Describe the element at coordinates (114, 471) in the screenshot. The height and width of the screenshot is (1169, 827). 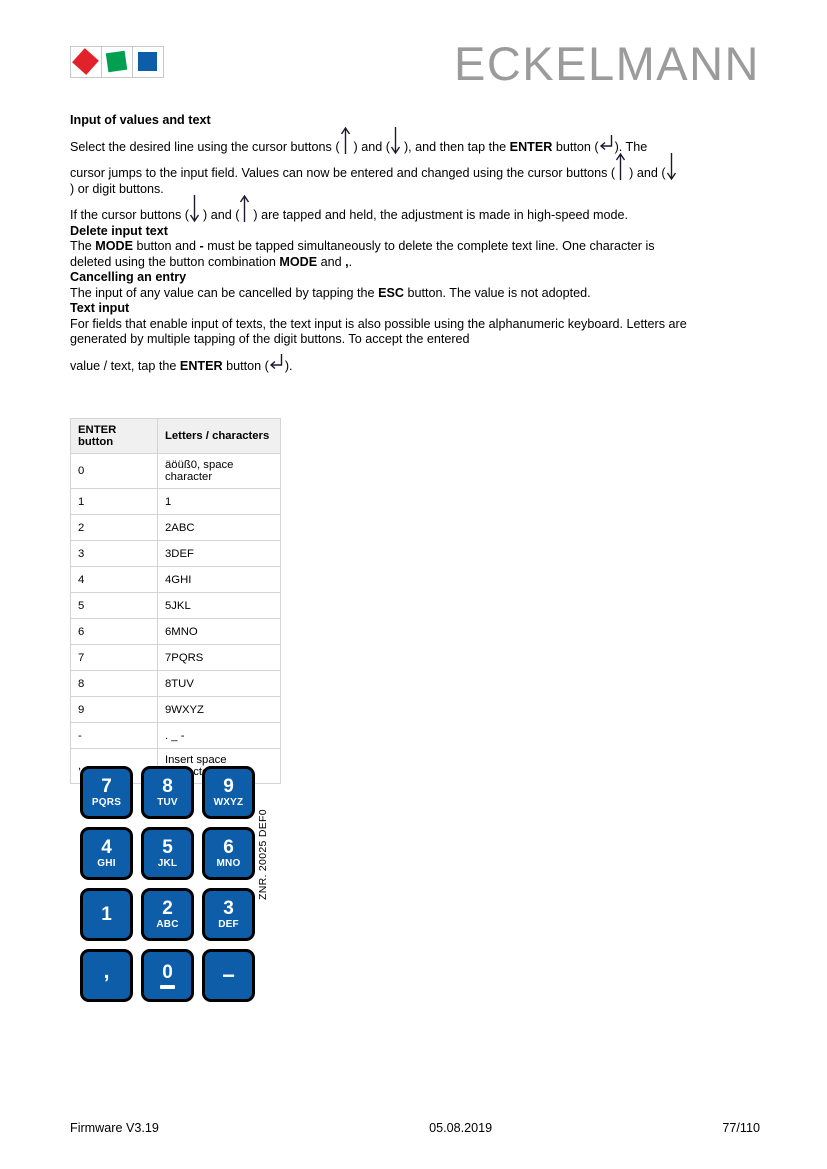
I see `table-cell-key: 0` at that location.